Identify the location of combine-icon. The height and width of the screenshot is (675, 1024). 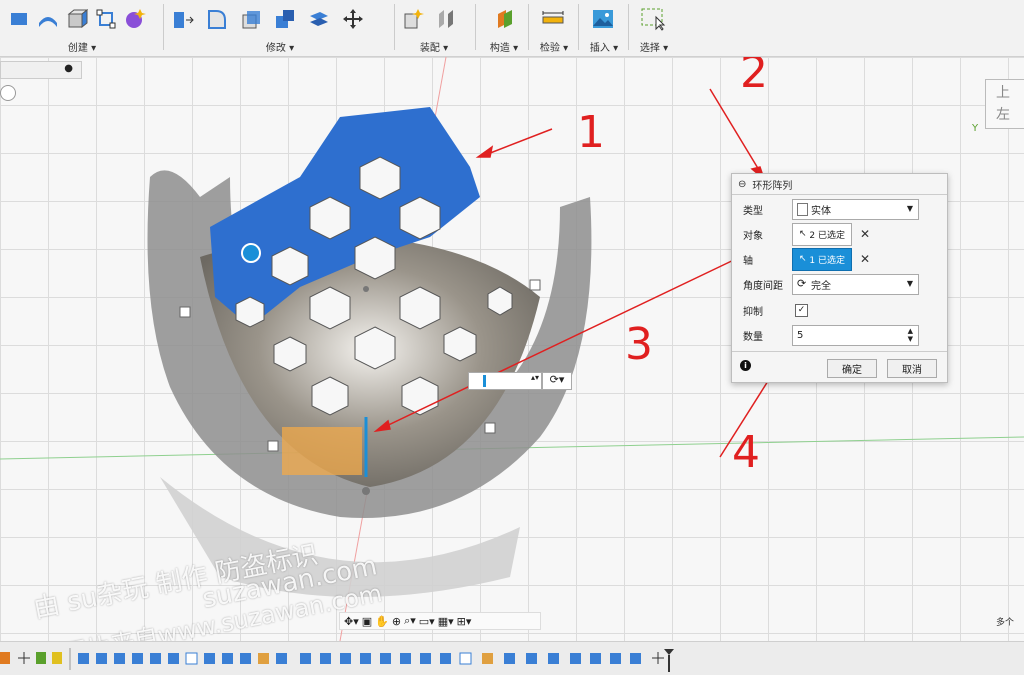
(285, 19).